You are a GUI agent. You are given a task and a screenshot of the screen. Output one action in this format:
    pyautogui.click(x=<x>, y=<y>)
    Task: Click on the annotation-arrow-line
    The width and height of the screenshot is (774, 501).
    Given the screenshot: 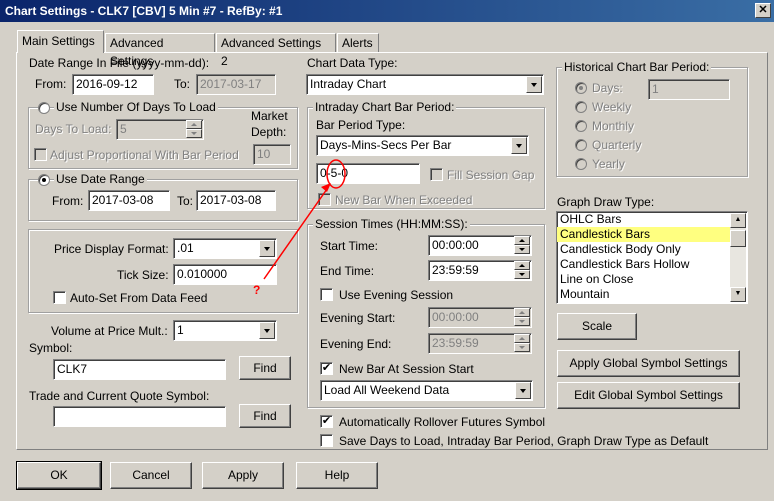 What is the action you would take?
    pyautogui.click(x=295, y=234)
    